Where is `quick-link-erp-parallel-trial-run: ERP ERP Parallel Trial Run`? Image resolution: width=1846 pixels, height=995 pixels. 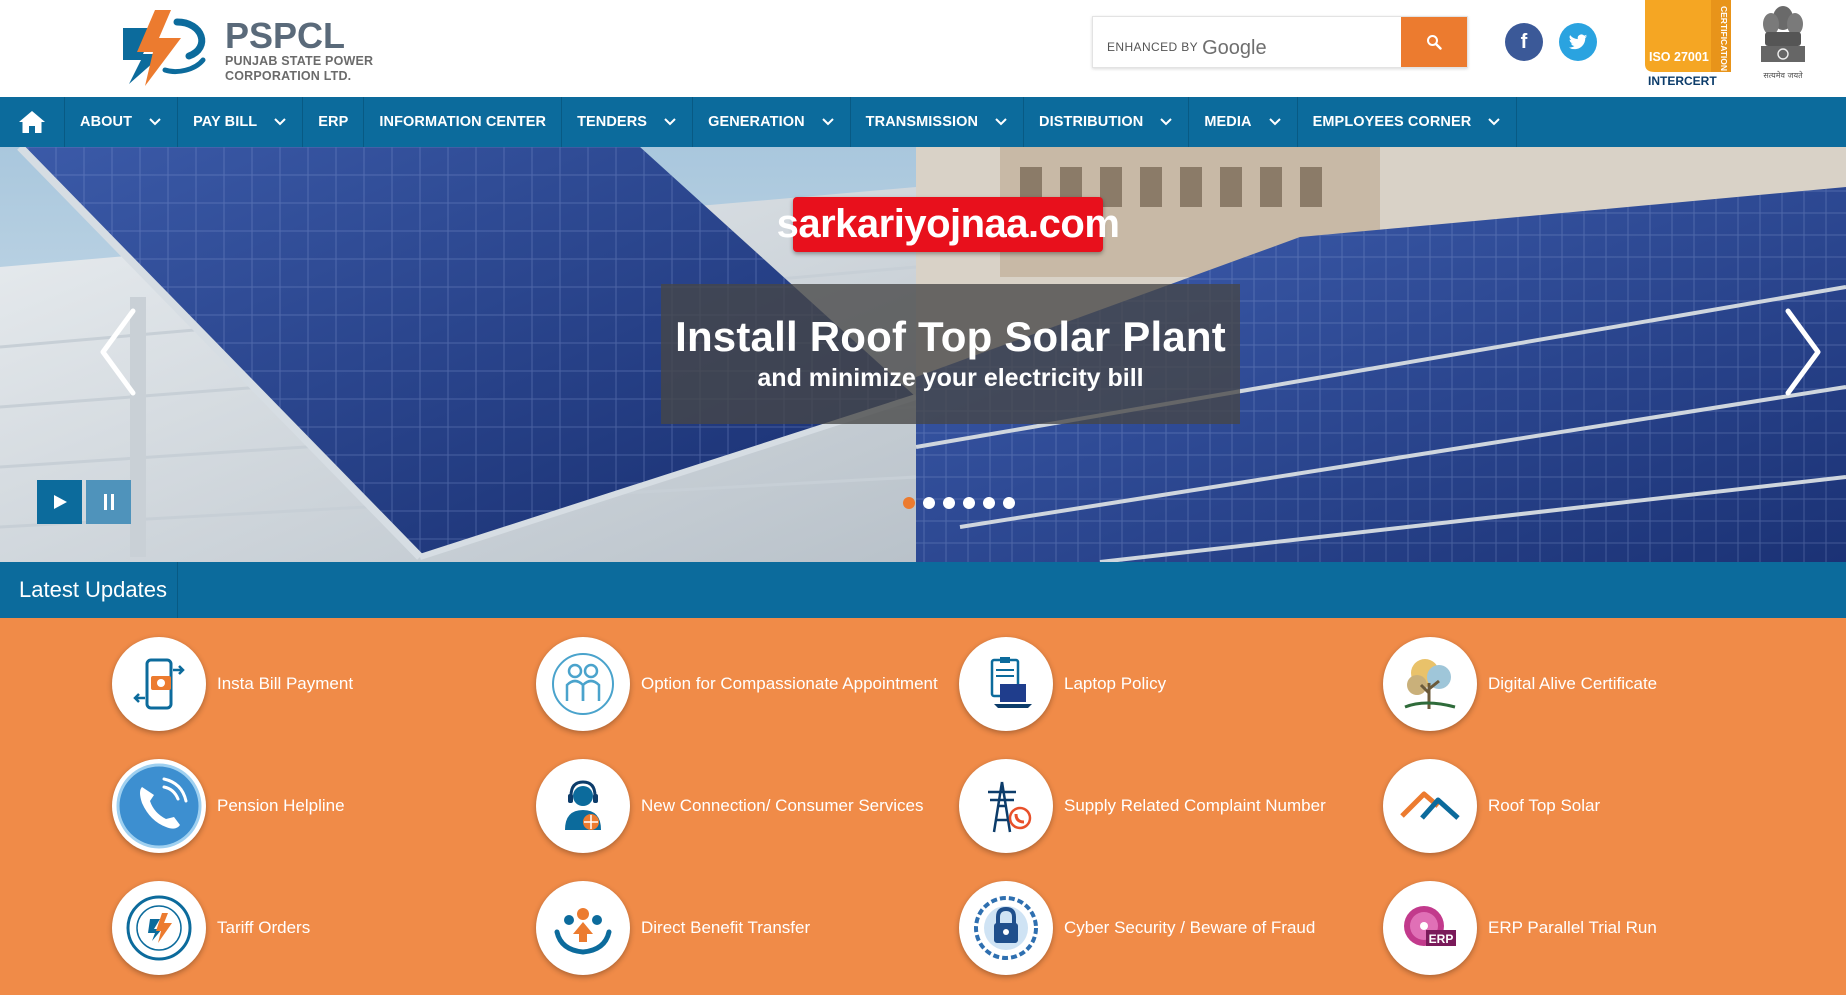
quick-link-erp-parallel-trial-run: ERP ERP Parallel Trial Run is located at coordinates (1520, 928).